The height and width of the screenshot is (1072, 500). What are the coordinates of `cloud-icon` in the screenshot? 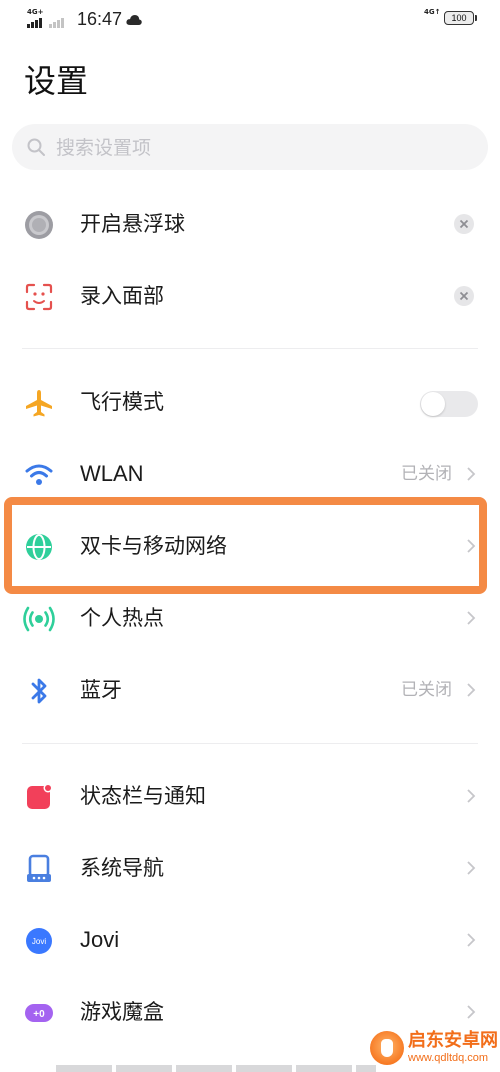 It's located at (134, 19).